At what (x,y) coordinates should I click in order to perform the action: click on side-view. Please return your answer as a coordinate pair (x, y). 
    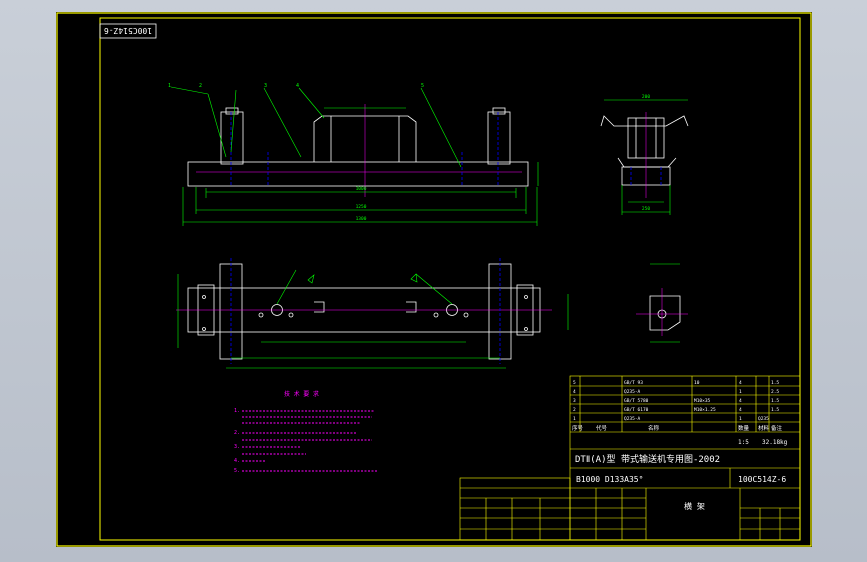
    Looking at the image, I should click on (644, 155).